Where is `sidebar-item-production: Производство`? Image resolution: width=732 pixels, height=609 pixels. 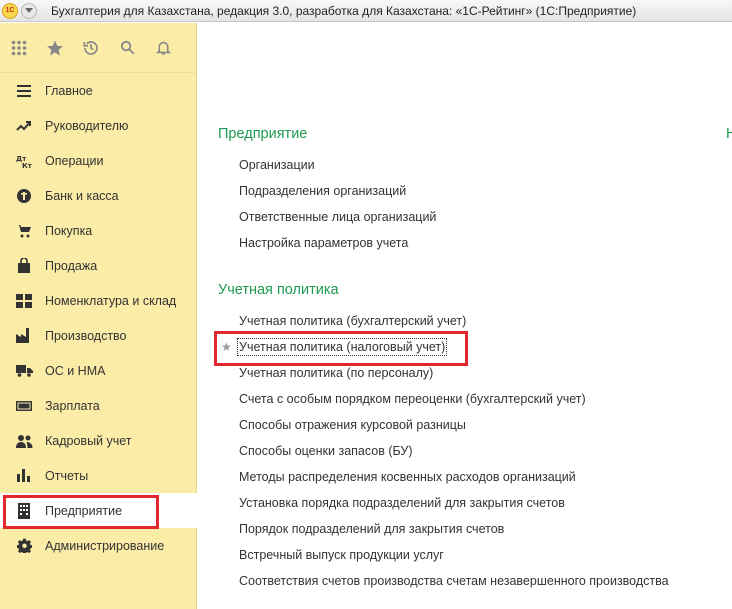 sidebar-item-production: Производство is located at coordinates (98, 335).